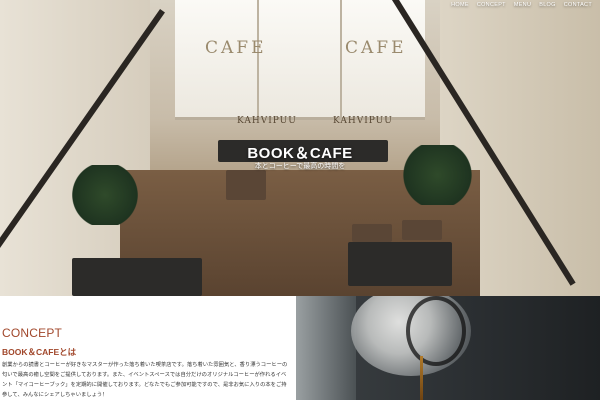 The image size is (600, 400). Describe the element at coordinates (105, 195) in the screenshot. I see `hero-plant` at that location.